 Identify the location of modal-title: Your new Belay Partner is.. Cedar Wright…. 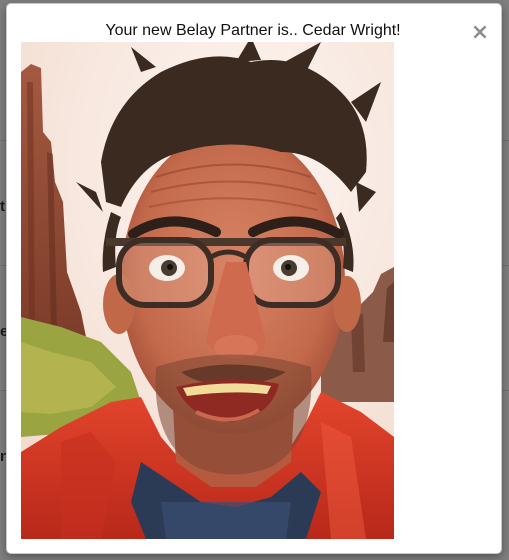
(253, 30).